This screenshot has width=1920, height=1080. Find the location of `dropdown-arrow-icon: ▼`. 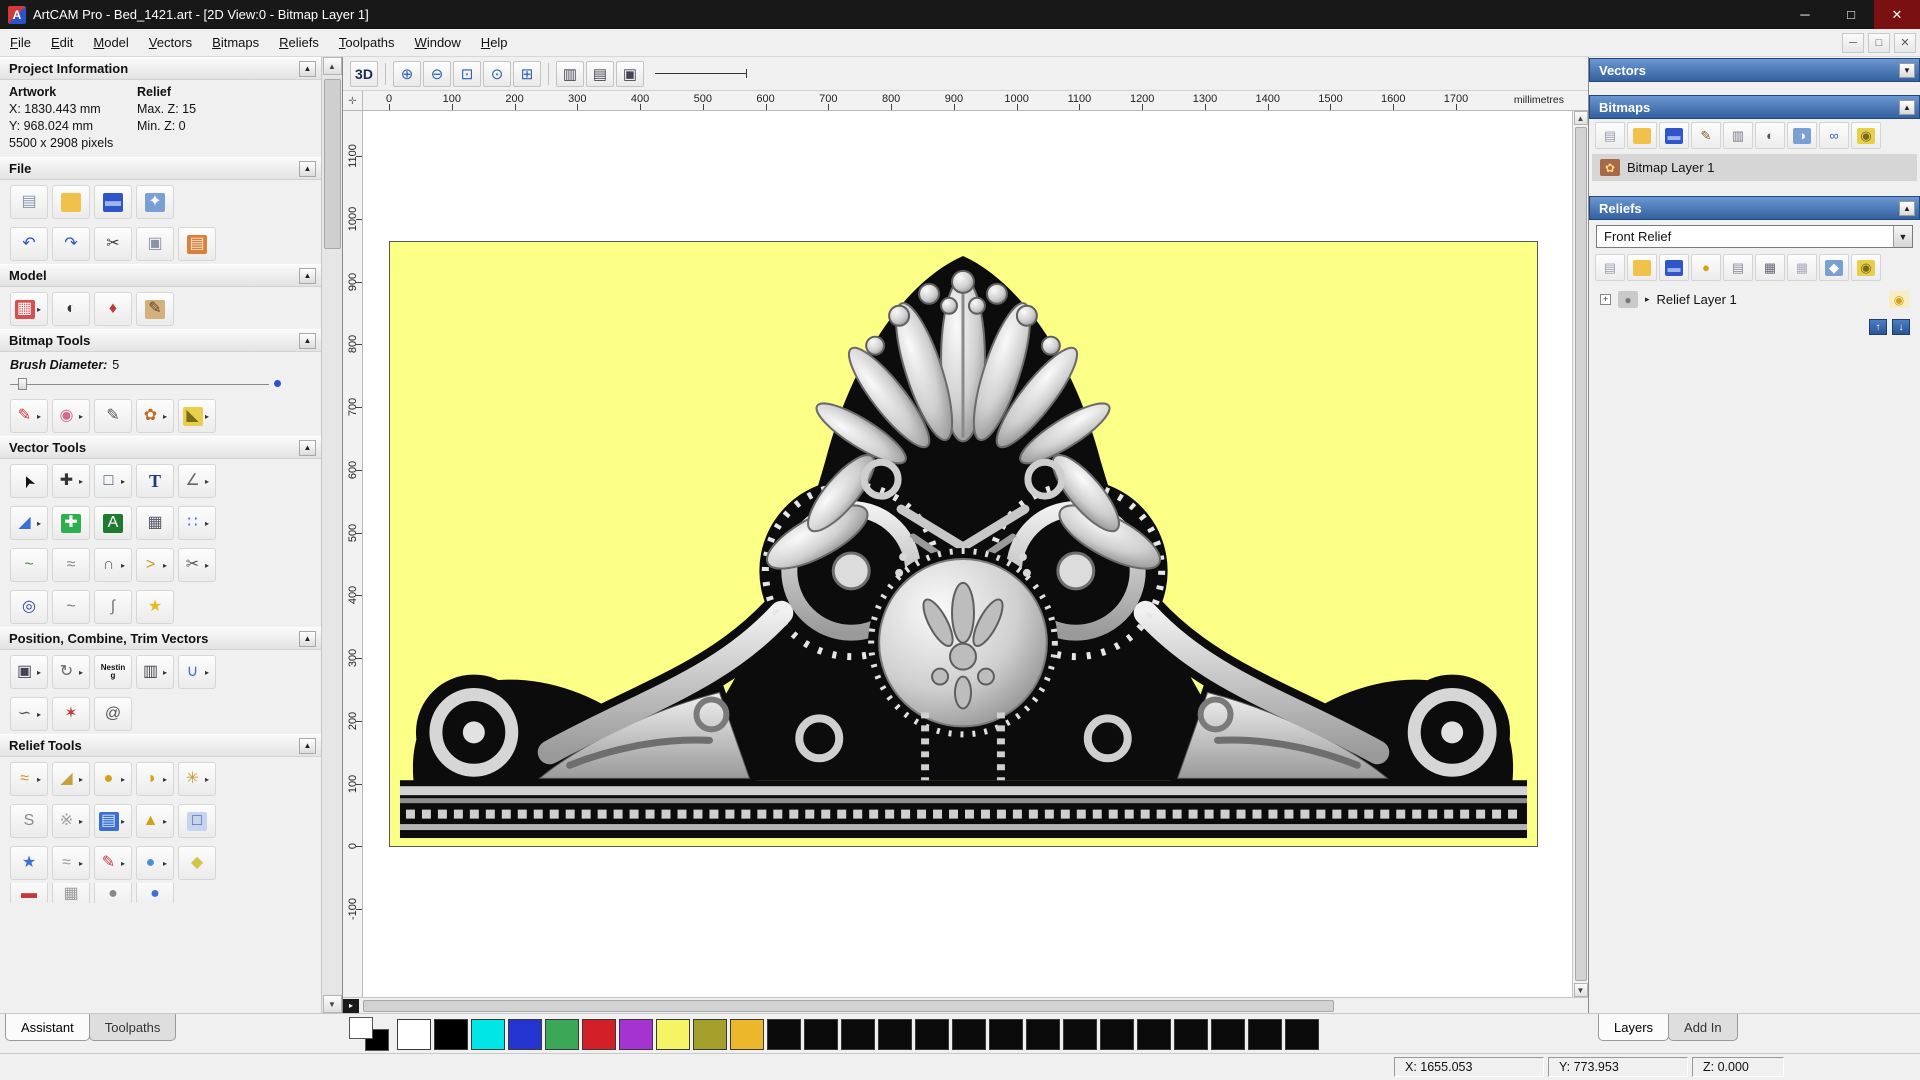

dropdown-arrow-icon: ▼ is located at coordinates (1902, 236).